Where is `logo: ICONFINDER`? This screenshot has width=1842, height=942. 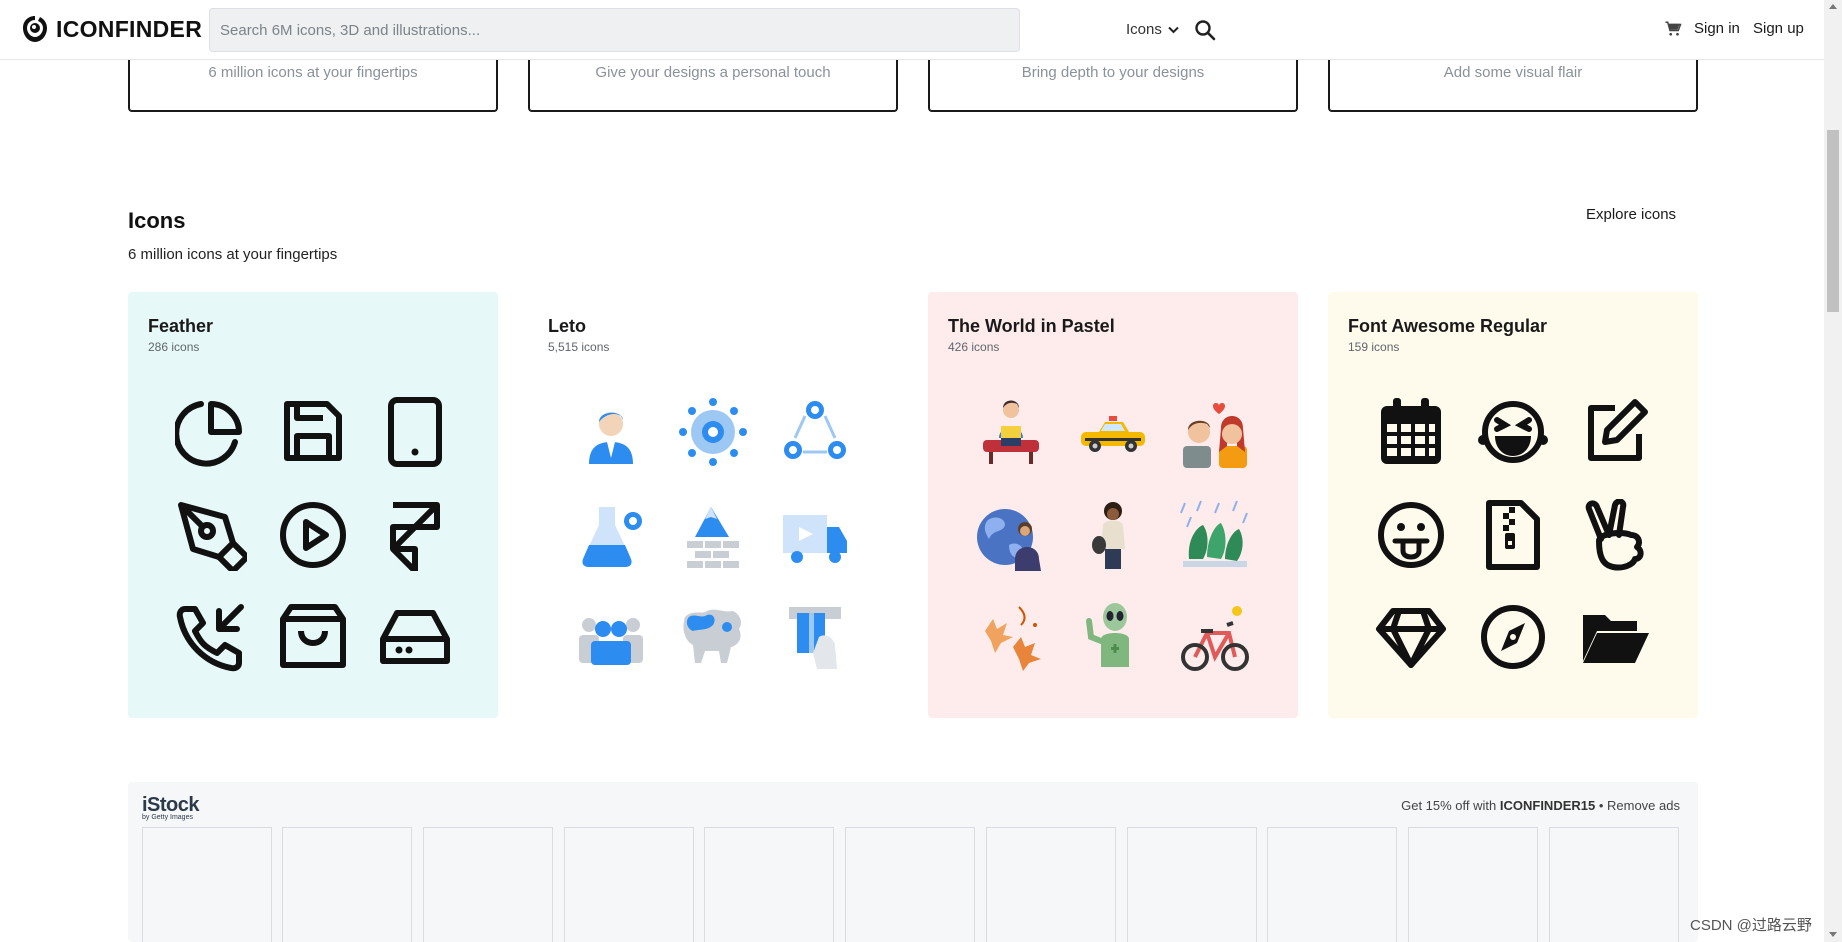
logo: ICONFINDER is located at coordinates (111, 29).